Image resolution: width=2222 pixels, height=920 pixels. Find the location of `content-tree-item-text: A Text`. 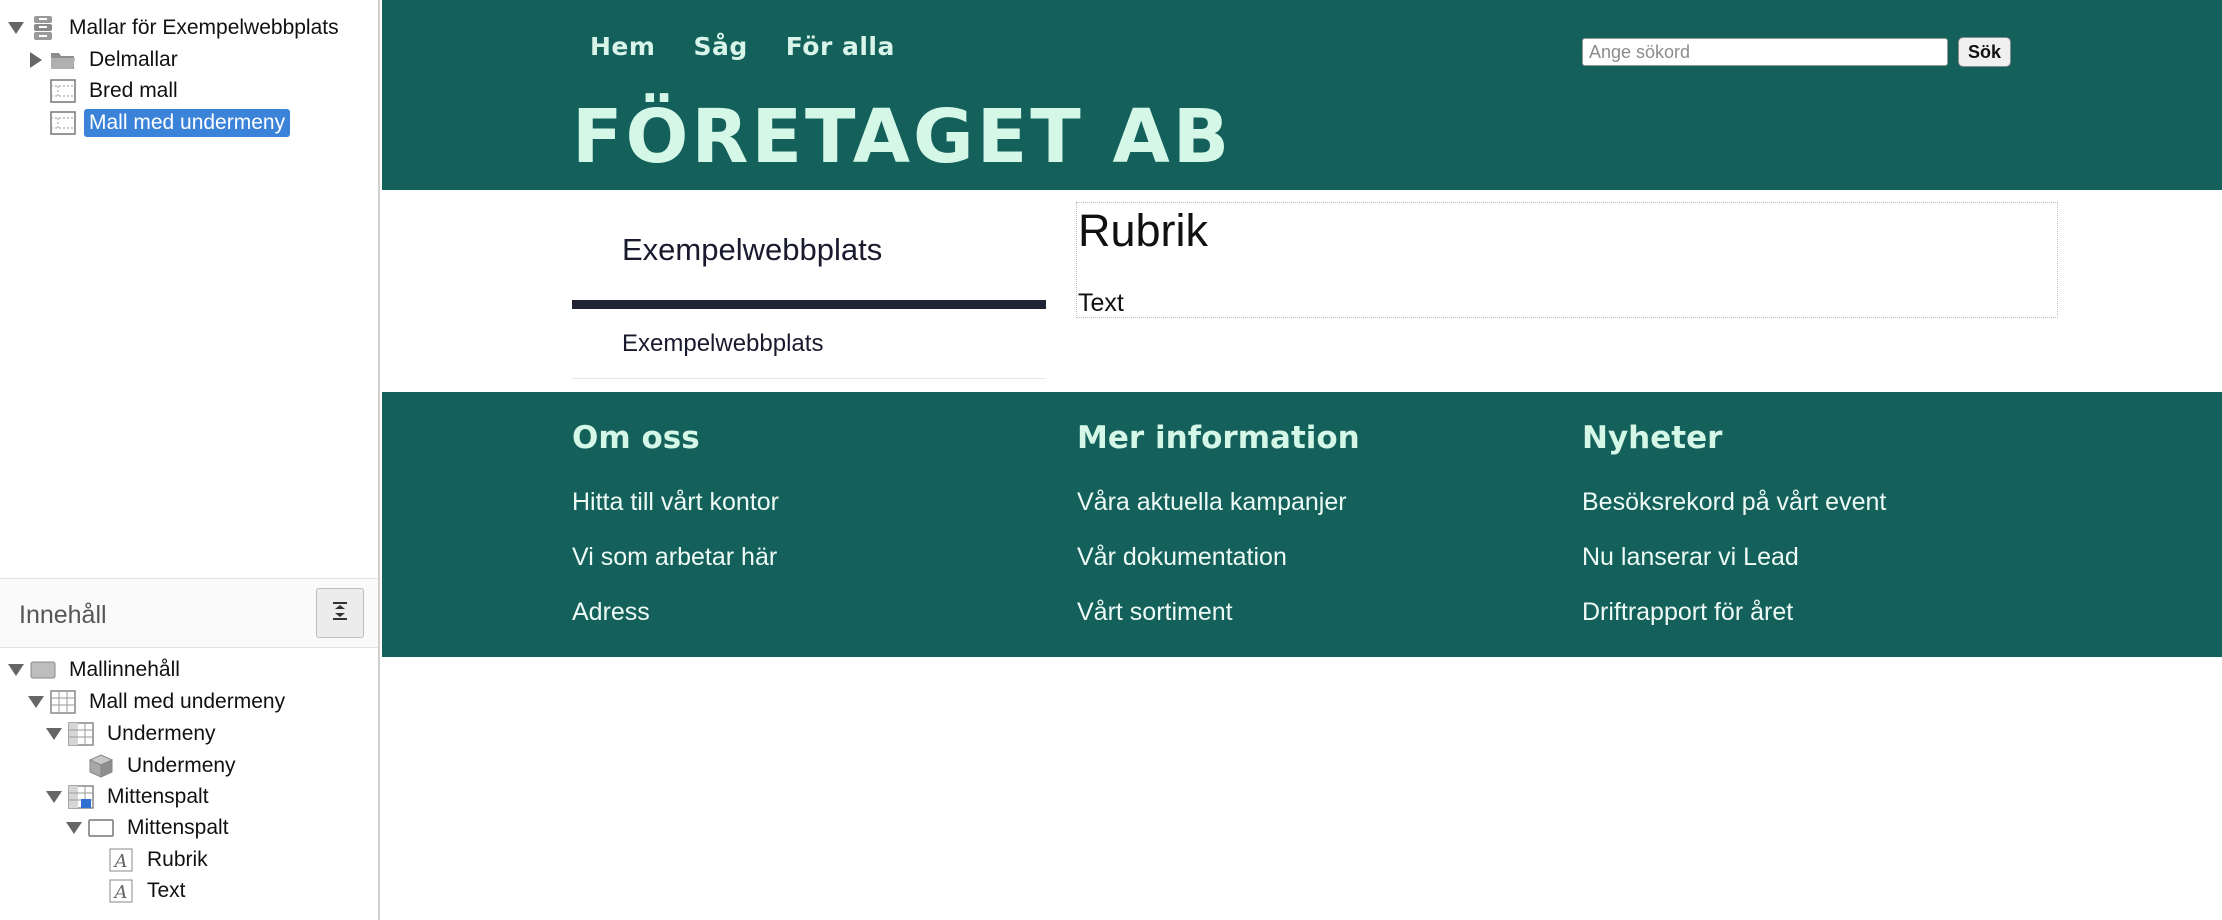

content-tree-item-text: A Text is located at coordinates (138, 891).